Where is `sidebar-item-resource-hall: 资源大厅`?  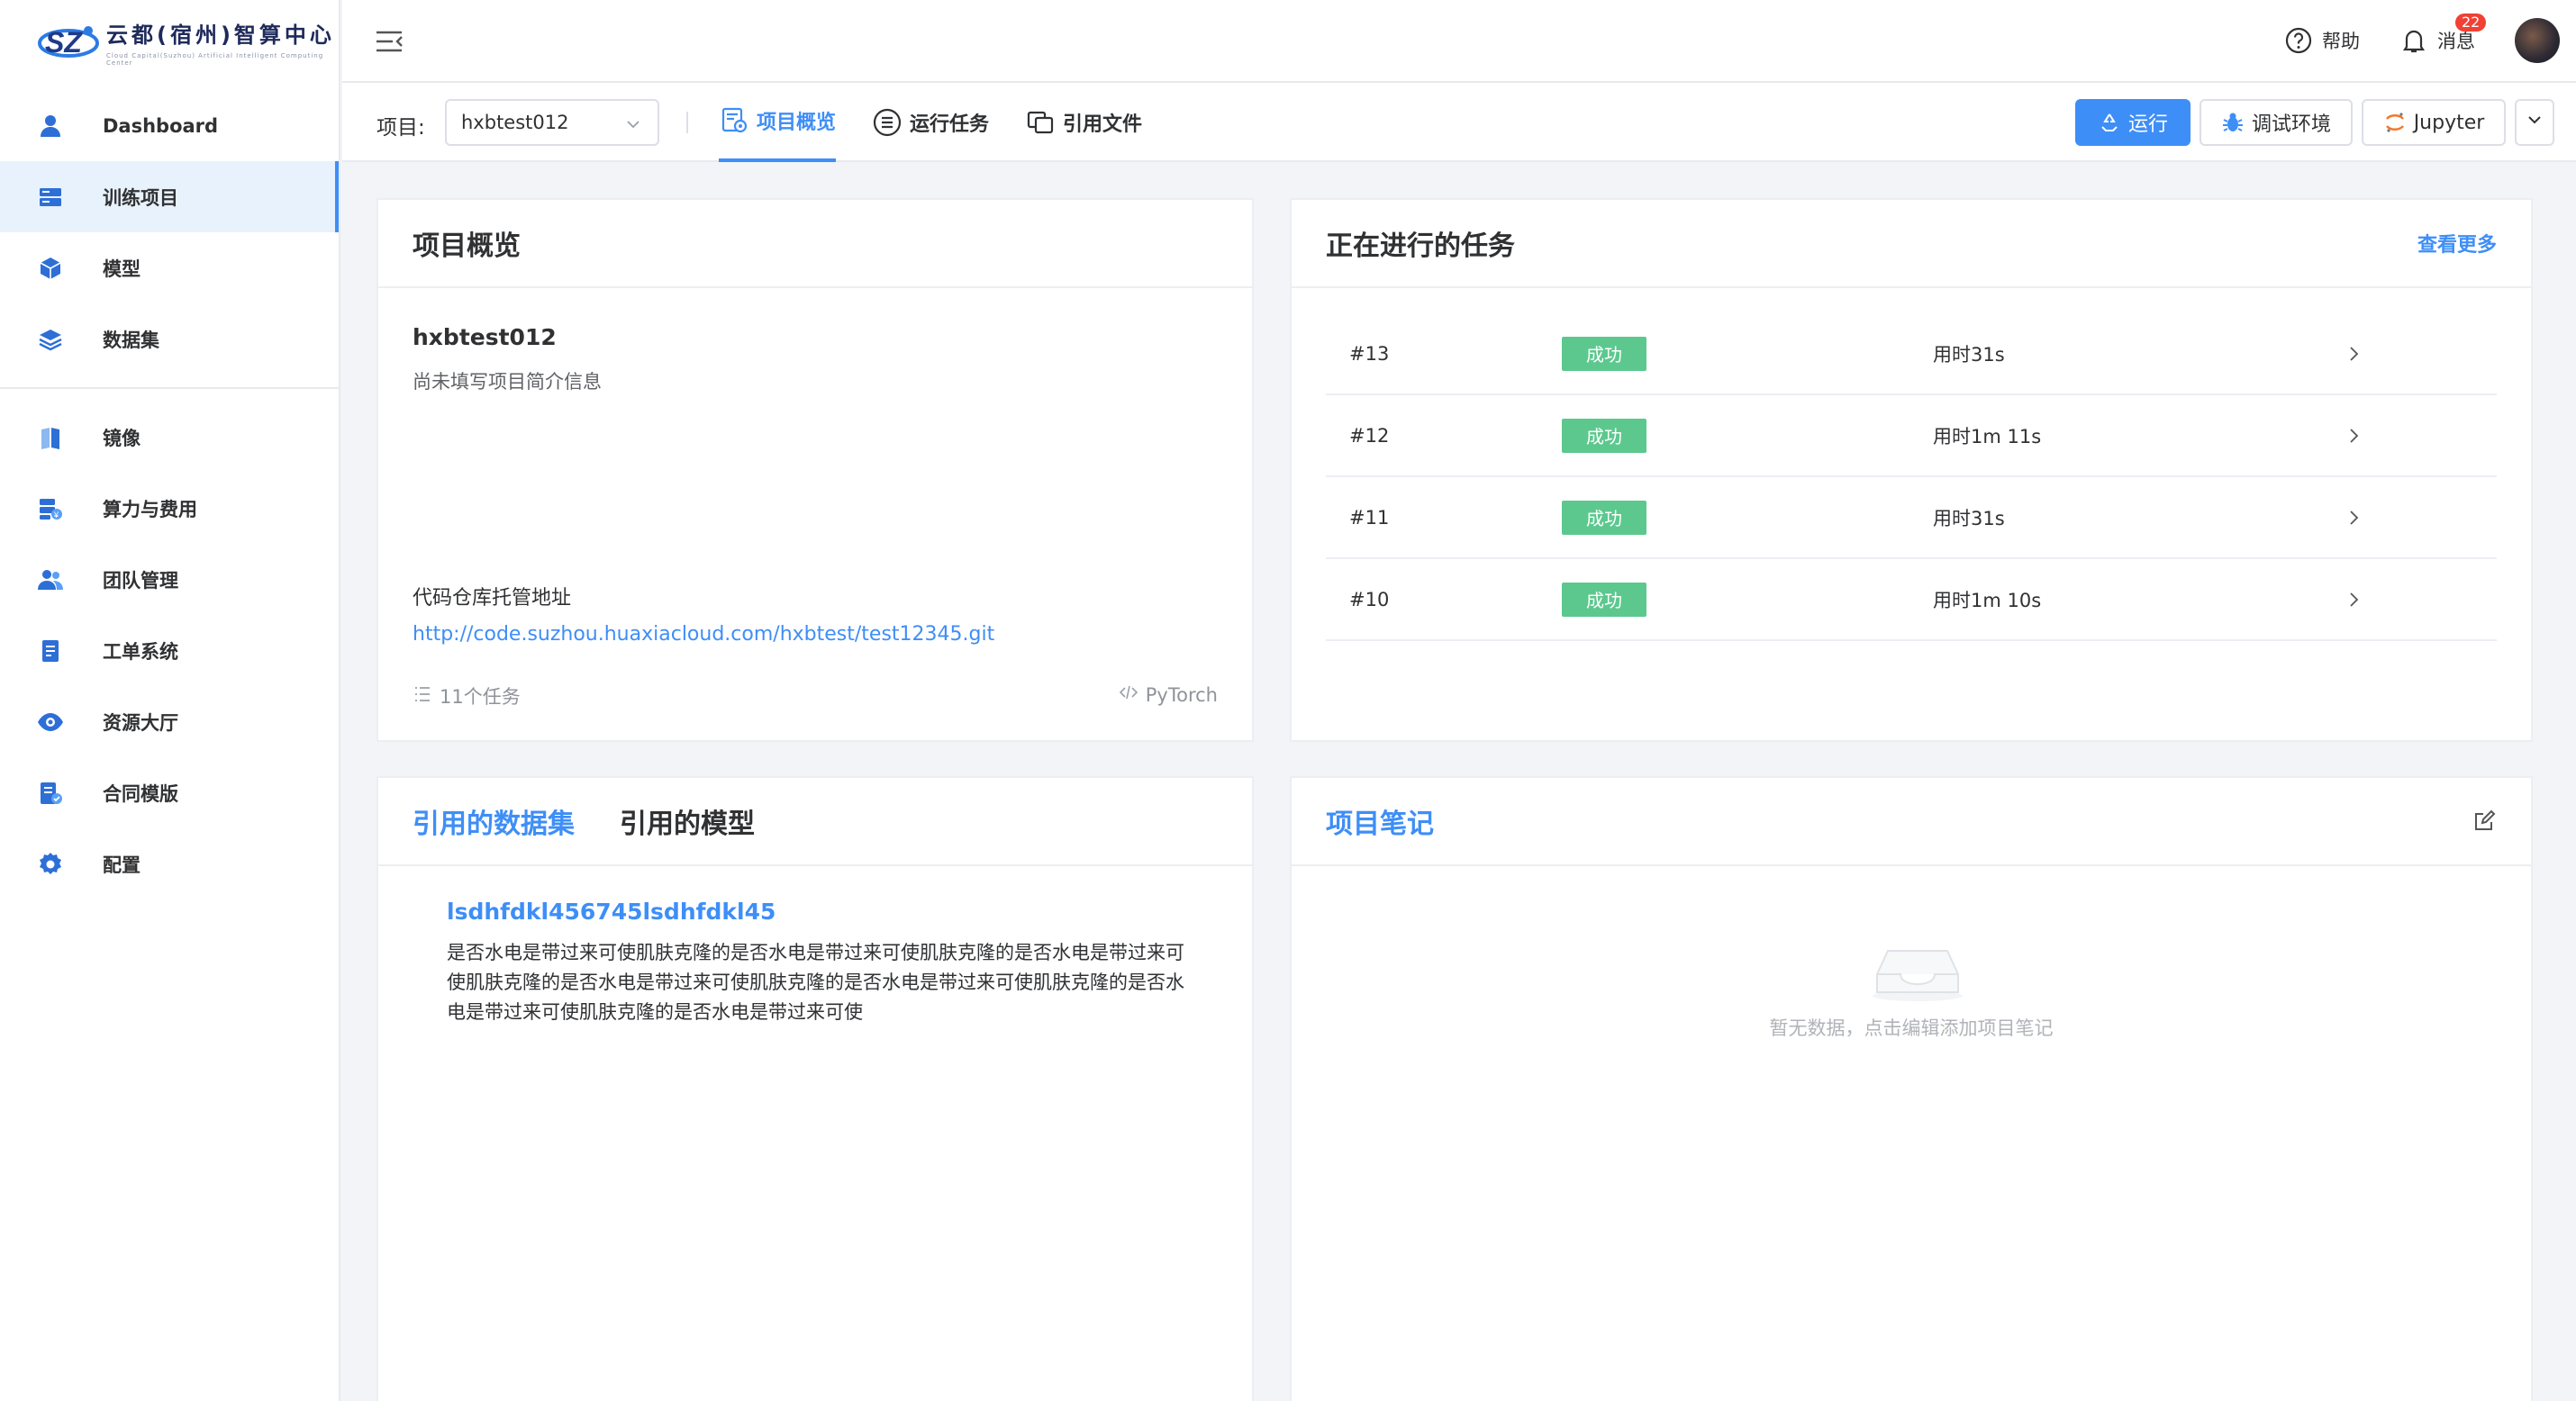
sidebar-item-resource-hall: 资源大厅 is located at coordinates (169, 721).